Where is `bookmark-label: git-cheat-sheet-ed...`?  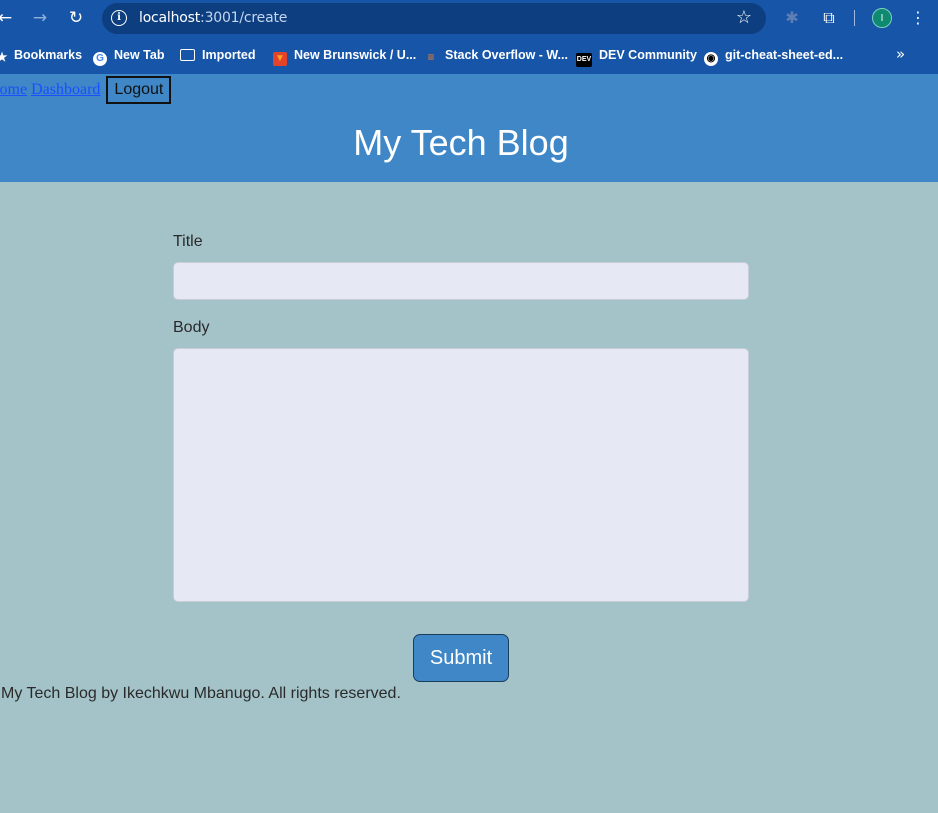 bookmark-label: git-cheat-sheet-ed... is located at coordinates (784, 55).